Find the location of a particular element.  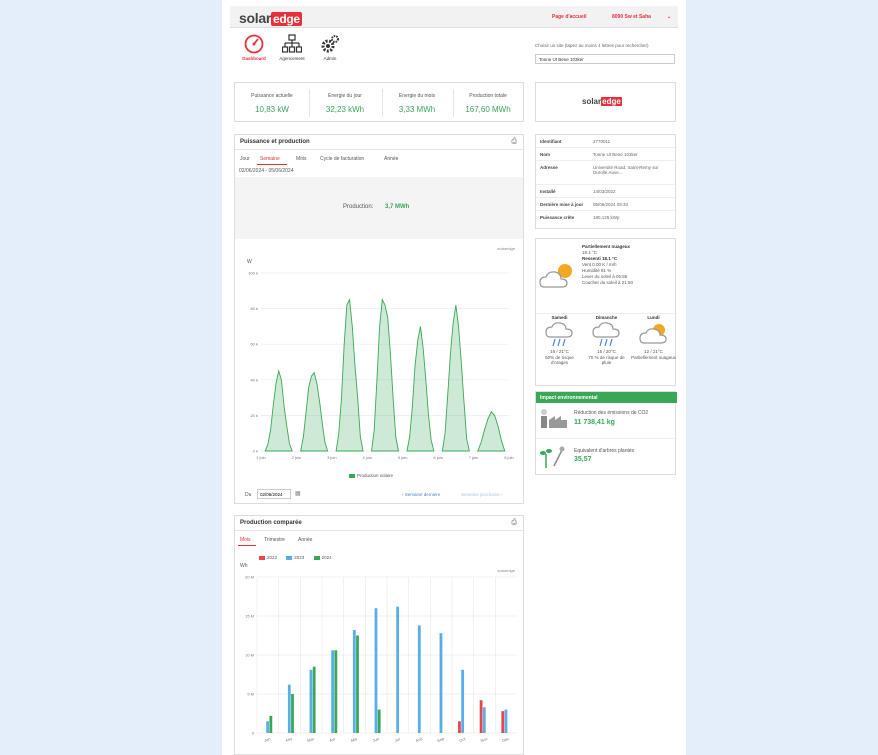

bar-2023-Mar is located at coordinates (311, 701).